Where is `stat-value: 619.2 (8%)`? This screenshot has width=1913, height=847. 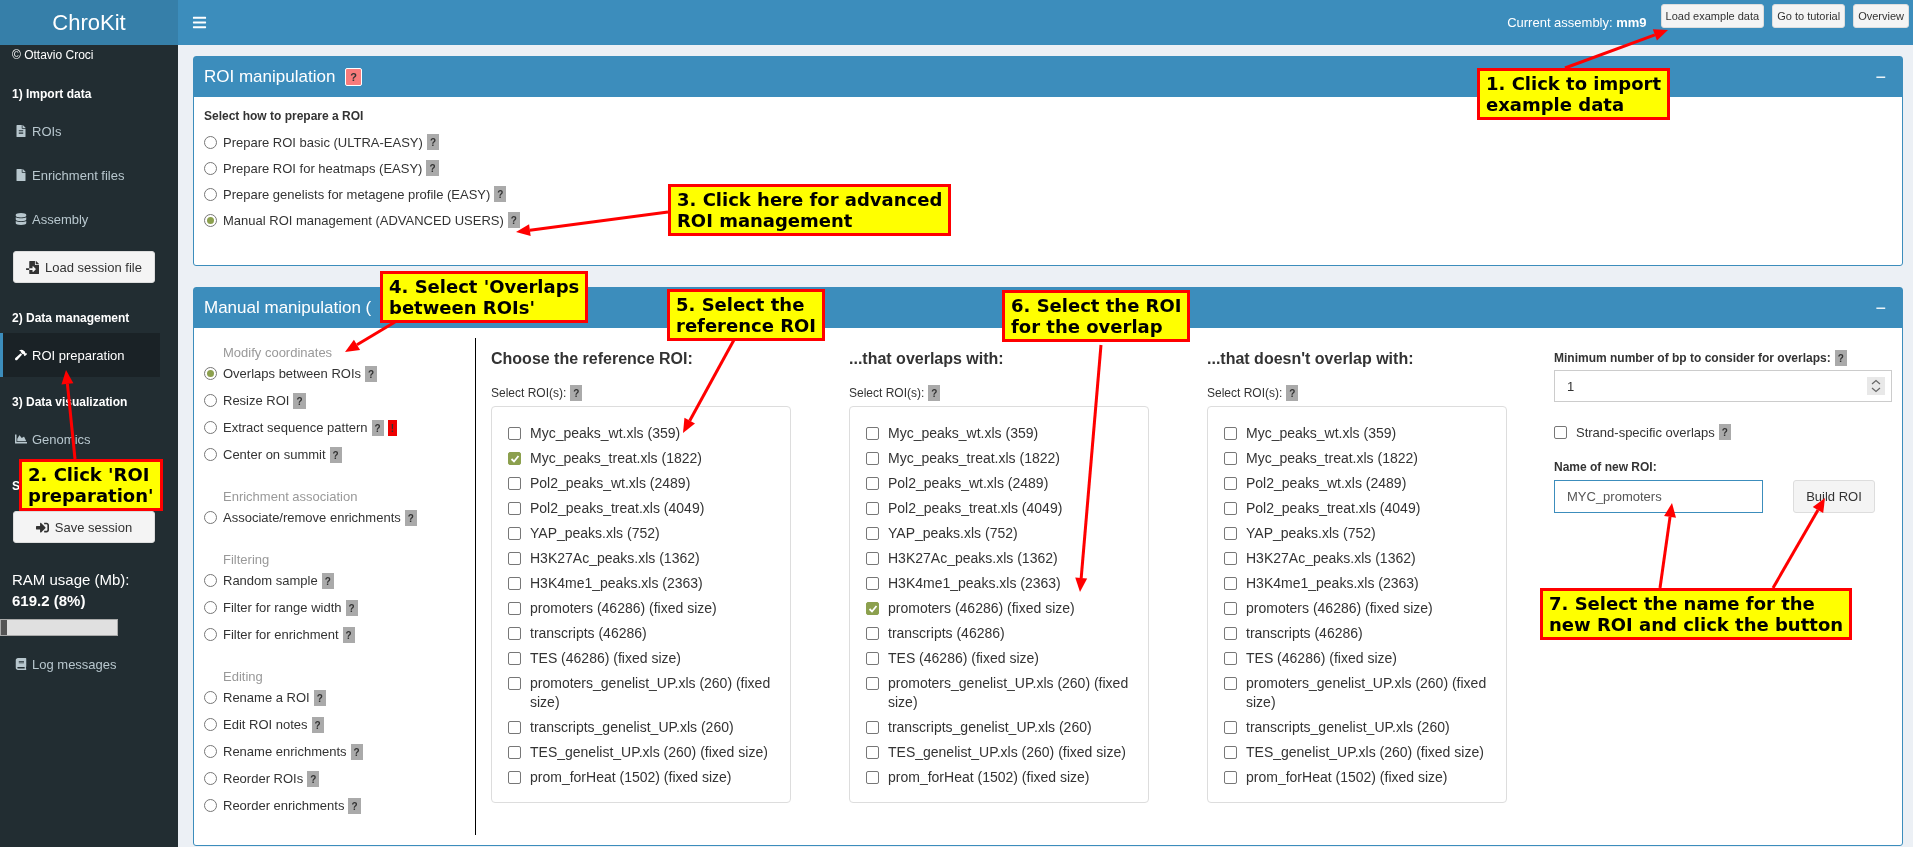 stat-value: 619.2 (8%) is located at coordinates (49, 601).